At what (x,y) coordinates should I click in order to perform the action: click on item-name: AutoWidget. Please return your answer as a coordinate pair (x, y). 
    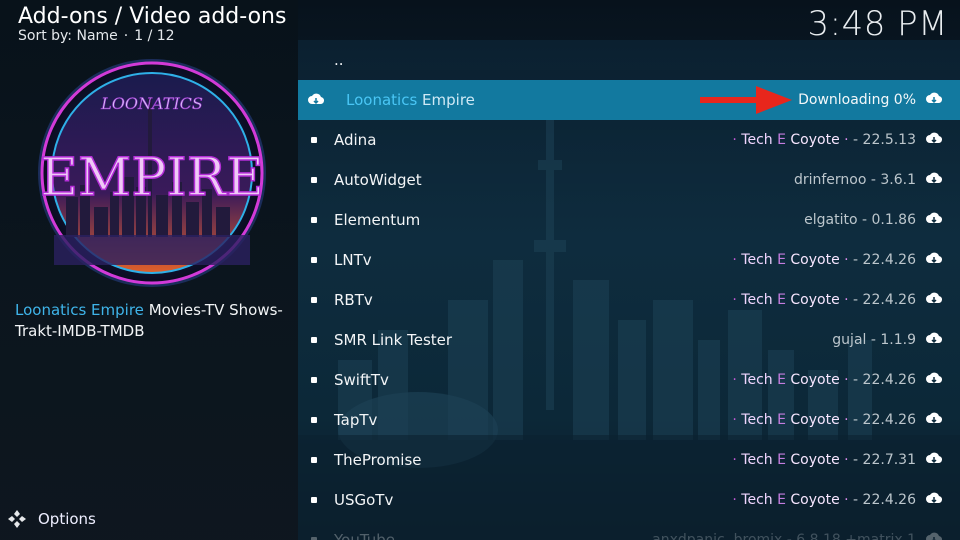
    Looking at the image, I should click on (378, 180).